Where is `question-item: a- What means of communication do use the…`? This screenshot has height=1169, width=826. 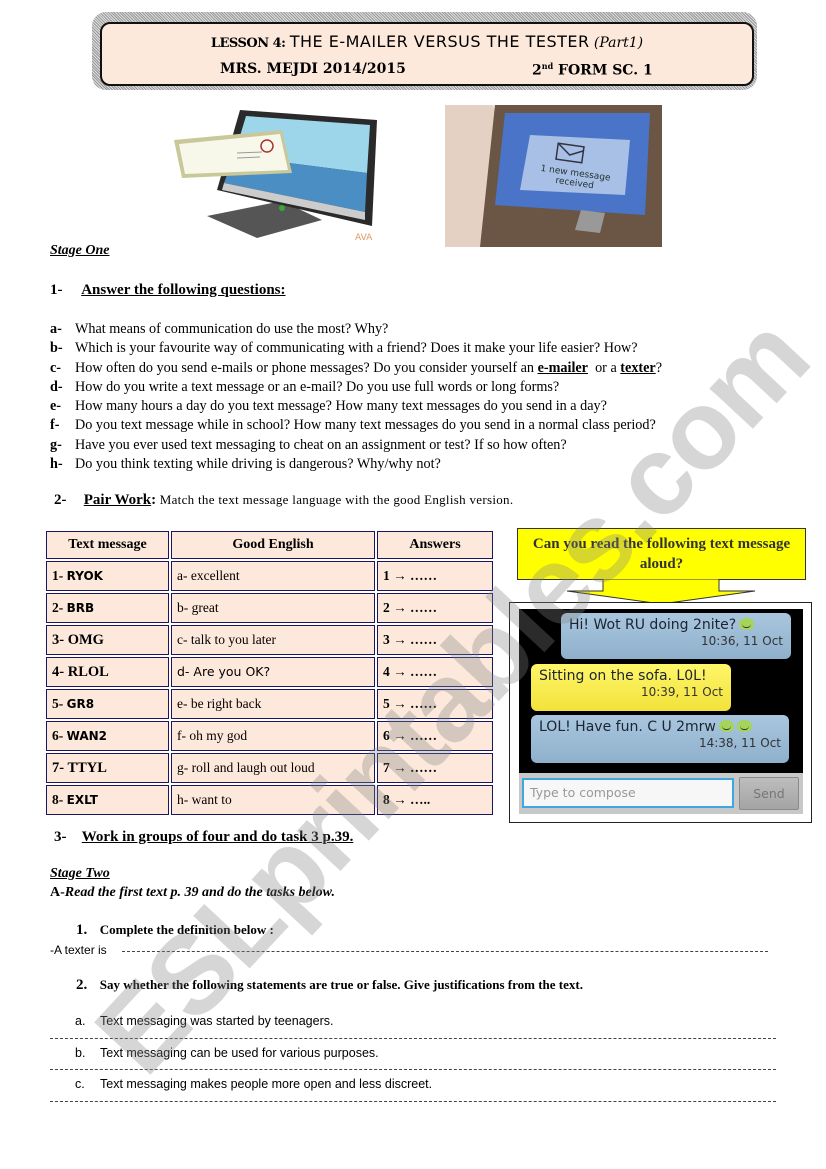
question-item: a- What means of communication do use the… is located at coordinates (356, 329).